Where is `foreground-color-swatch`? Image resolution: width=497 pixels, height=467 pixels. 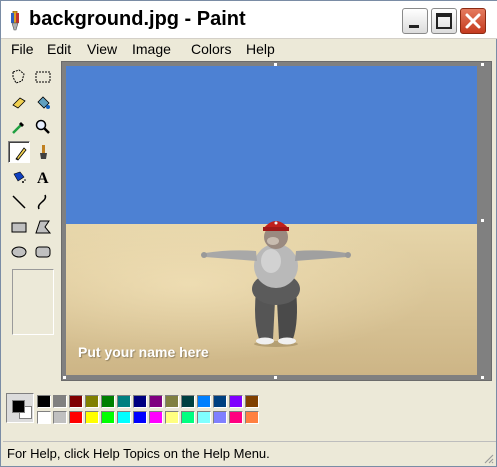
foreground-color-swatch is located at coordinates (18, 406).